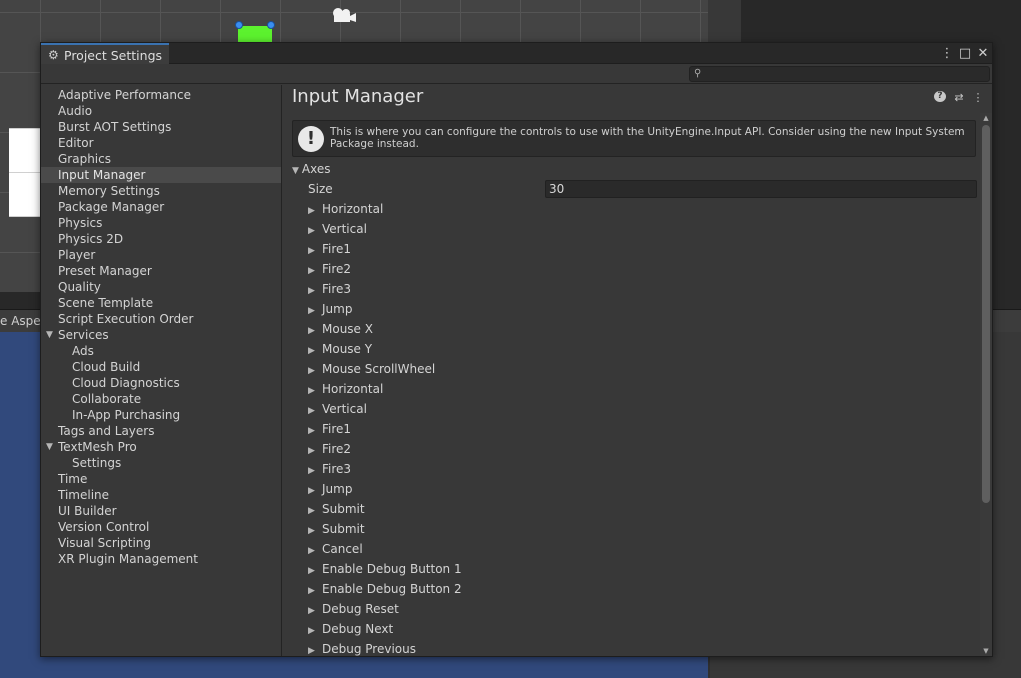 Image resolution: width=1021 pixels, height=678 pixels. What do you see at coordinates (638, 571) in the screenshot?
I see `axis-foldout: ▶ Enable Debug Button 1` at bounding box center [638, 571].